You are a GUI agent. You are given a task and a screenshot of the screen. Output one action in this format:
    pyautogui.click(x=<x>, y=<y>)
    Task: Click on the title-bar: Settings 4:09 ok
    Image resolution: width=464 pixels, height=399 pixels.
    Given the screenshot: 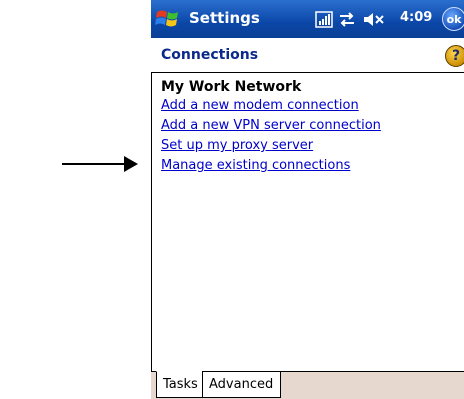 What is the action you would take?
    pyautogui.click(x=307, y=19)
    